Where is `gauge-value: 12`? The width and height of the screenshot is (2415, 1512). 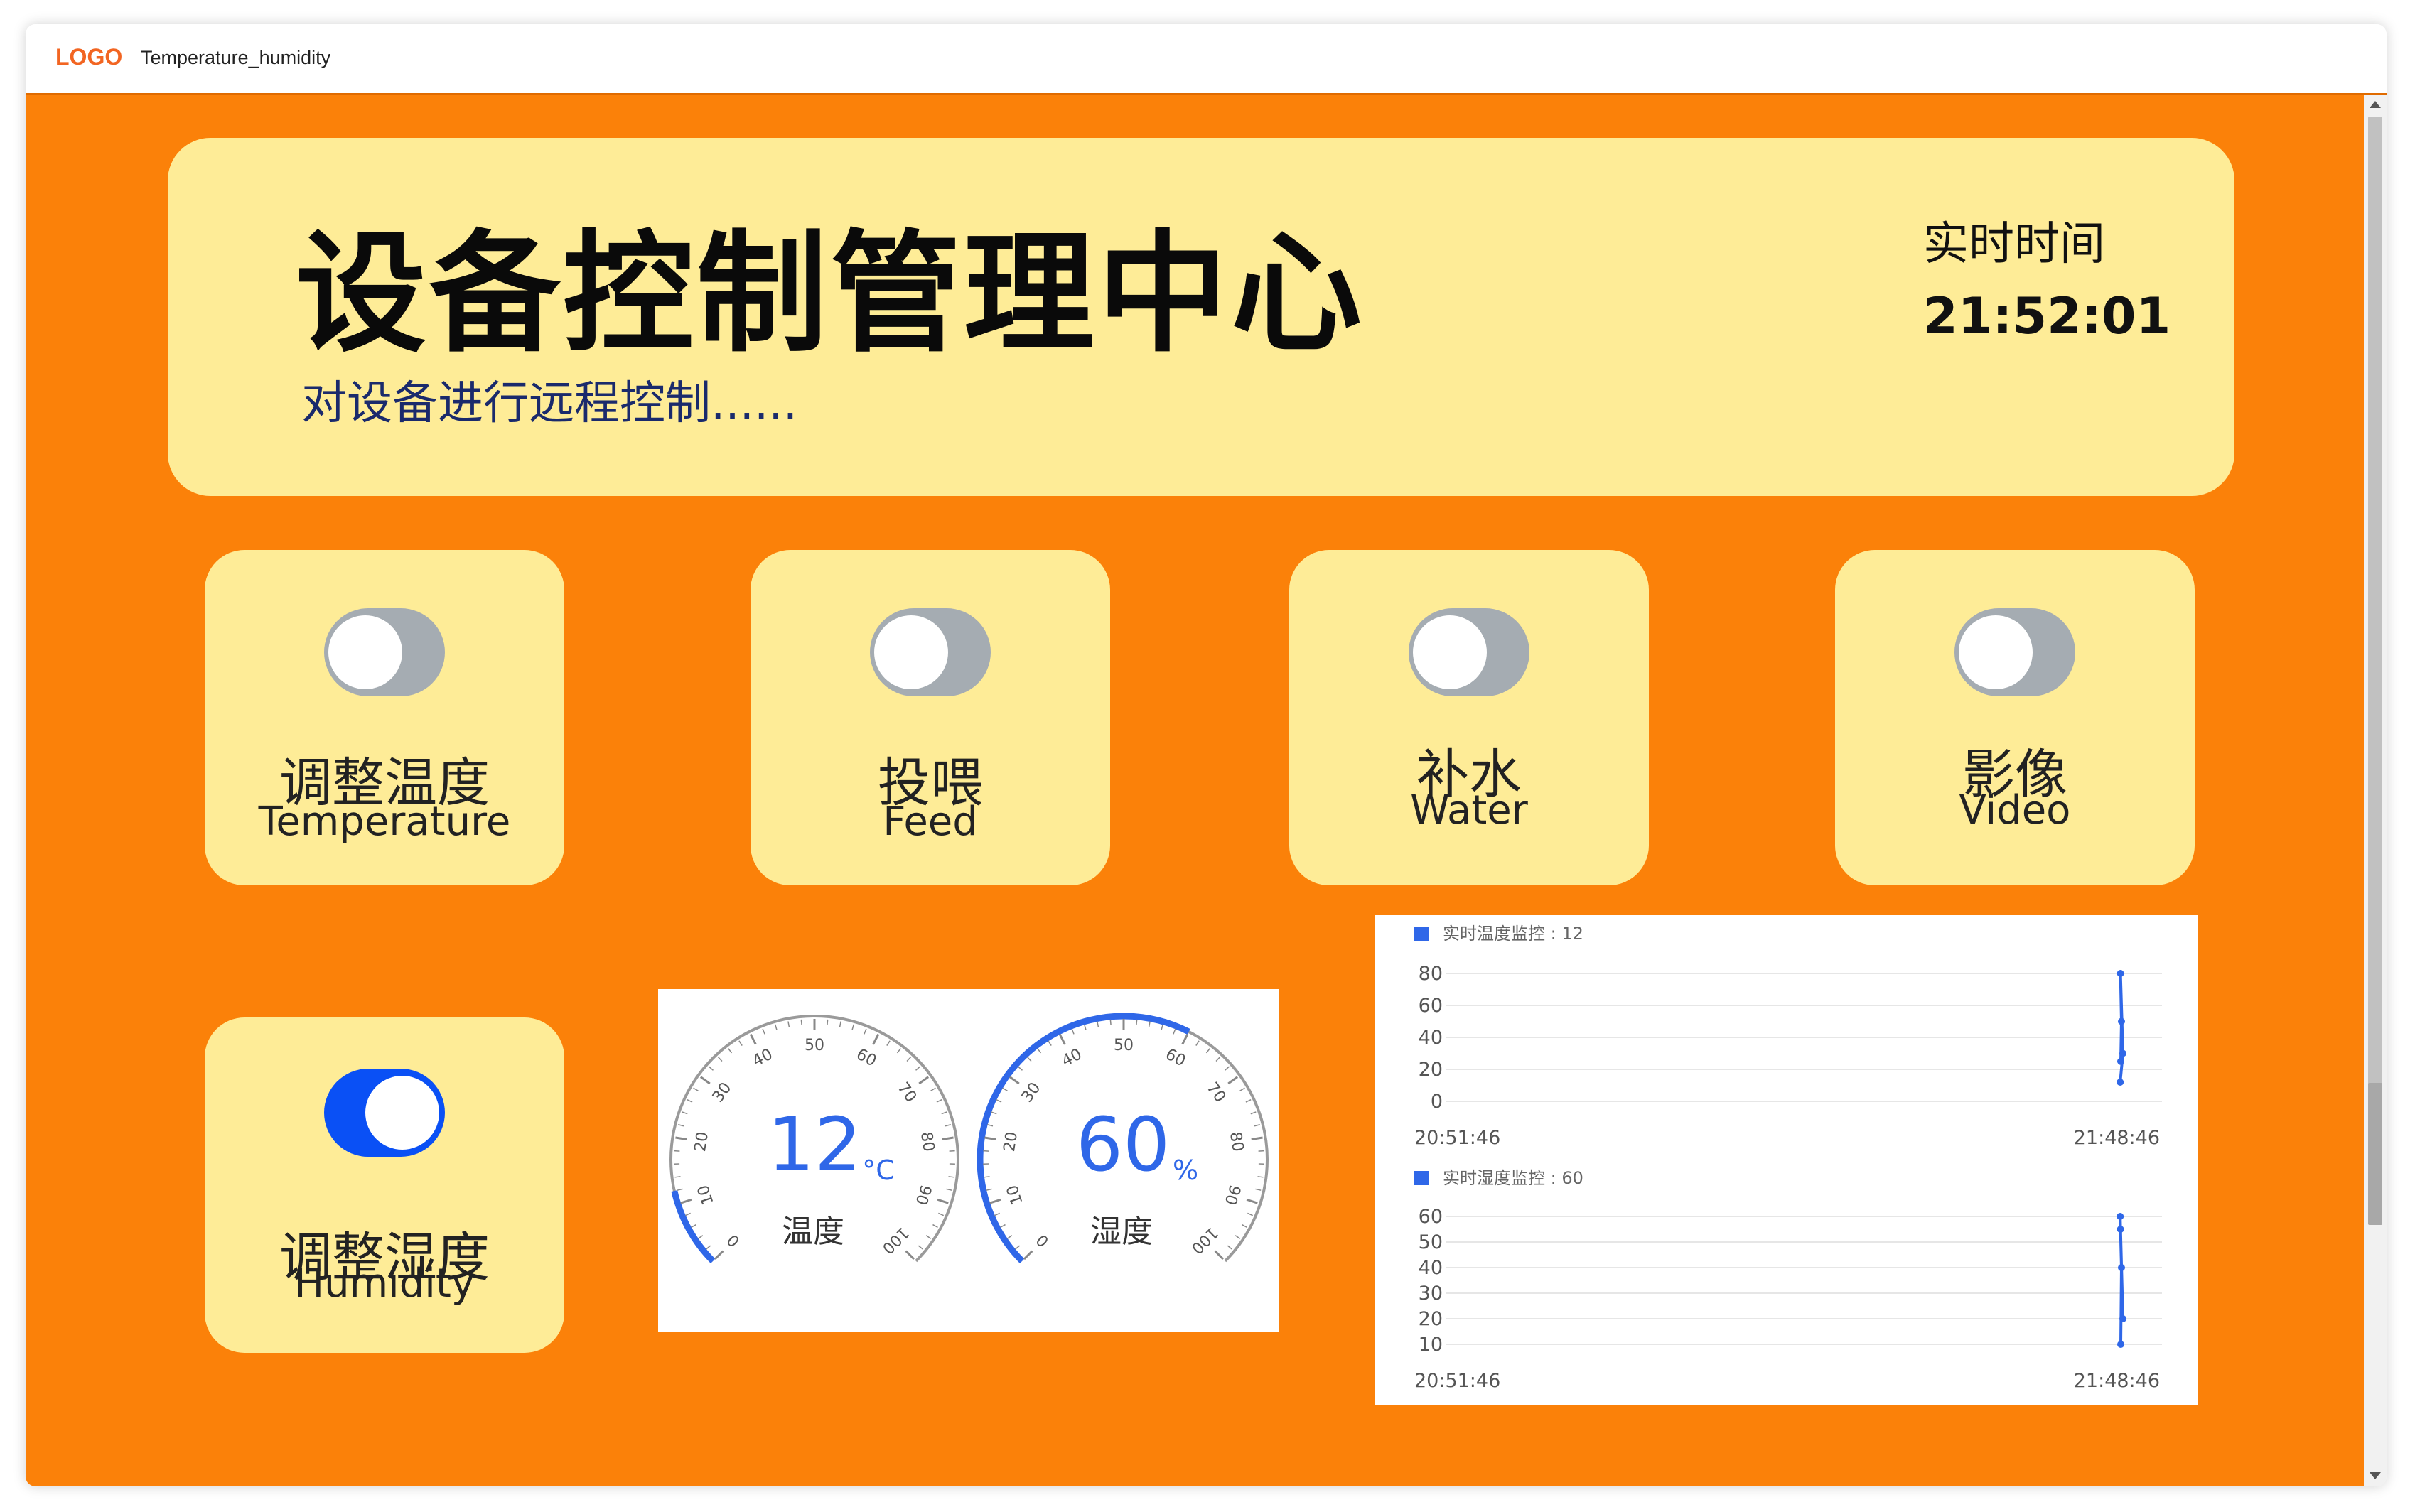
gauge-value: 12 is located at coordinates (814, 1144).